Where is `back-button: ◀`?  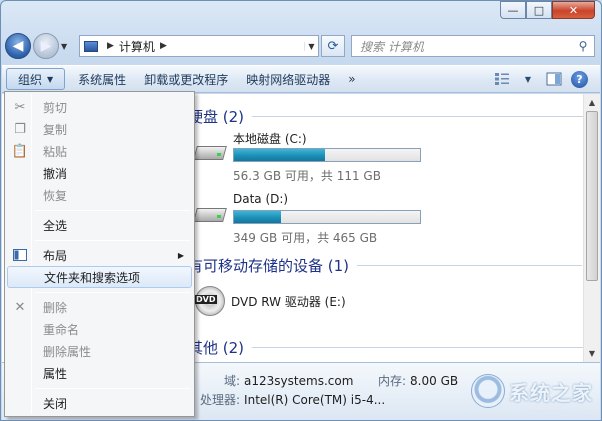 back-button: ◀ is located at coordinates (18, 46).